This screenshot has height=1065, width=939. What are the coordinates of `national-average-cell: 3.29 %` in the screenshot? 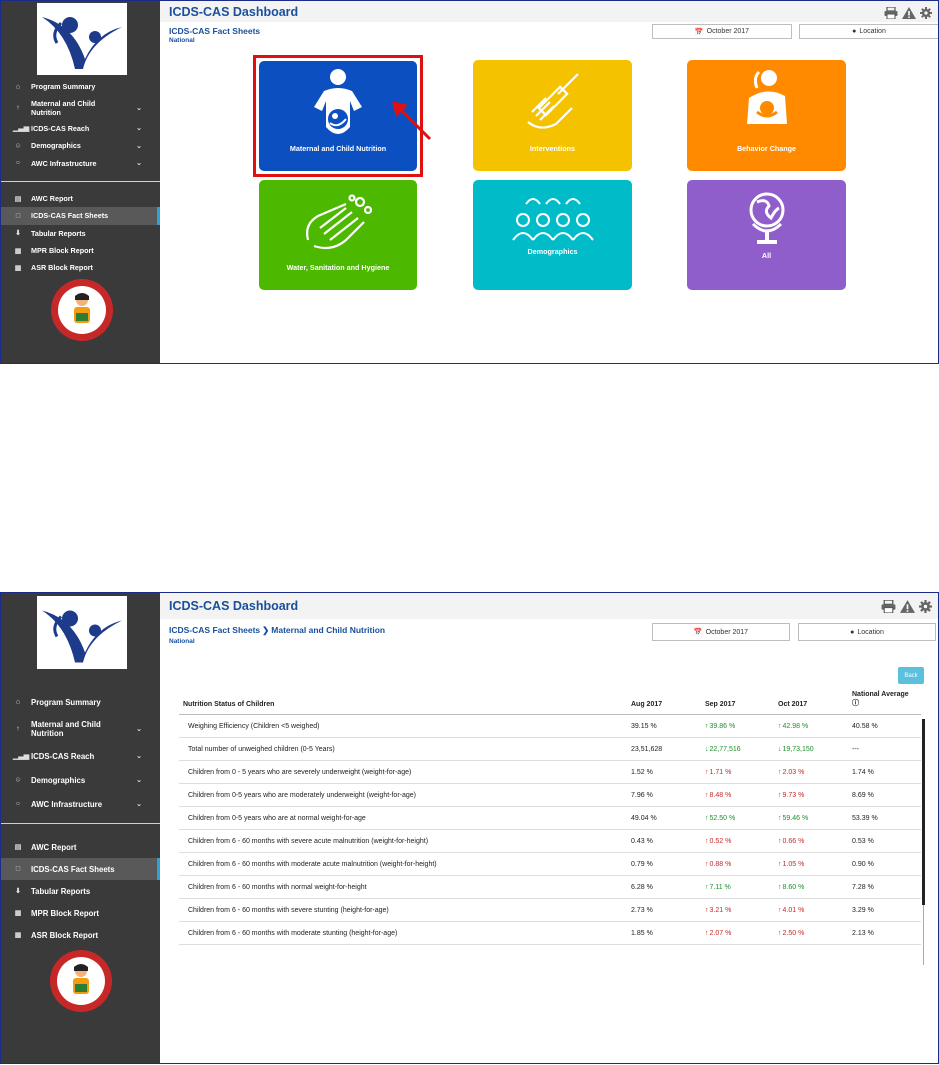 It's located at (886, 910).